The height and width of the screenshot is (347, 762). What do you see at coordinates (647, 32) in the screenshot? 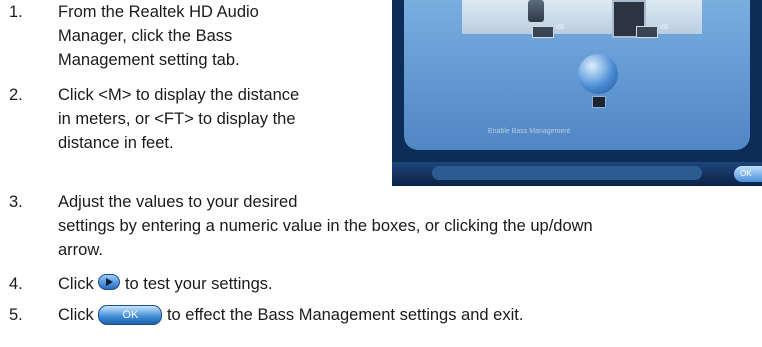
I see `right-db-box` at bounding box center [647, 32].